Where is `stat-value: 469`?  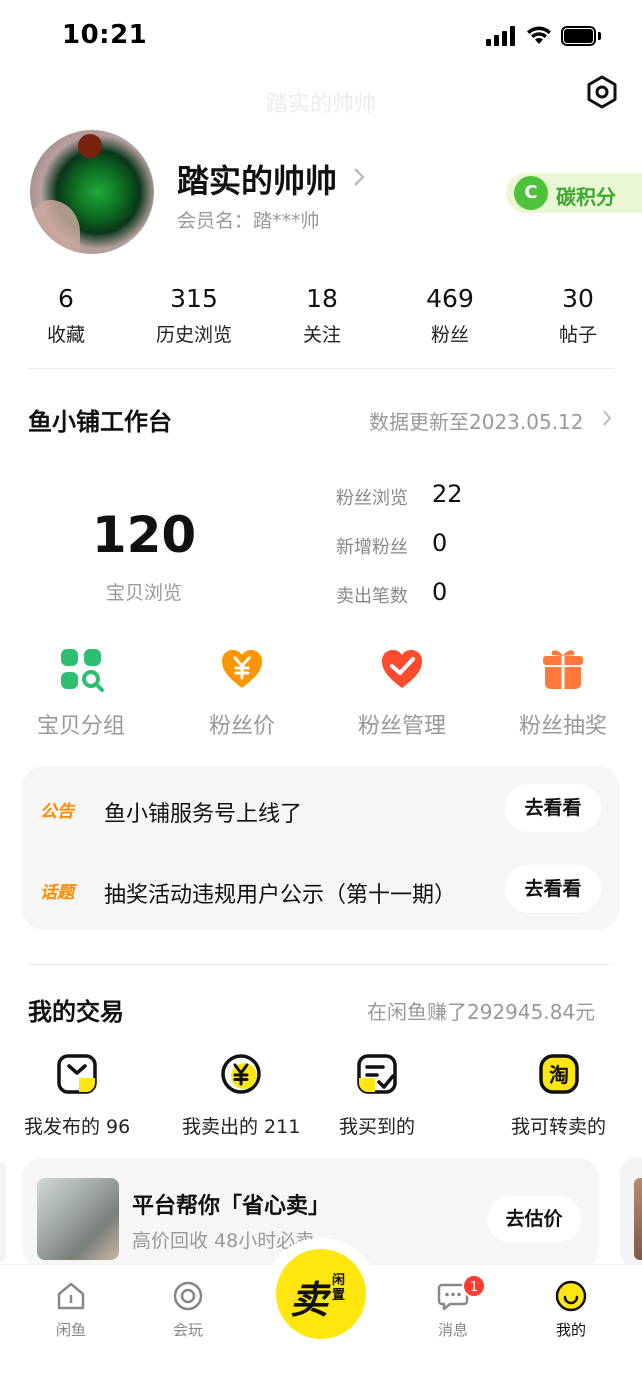 stat-value: 469 is located at coordinates (450, 298).